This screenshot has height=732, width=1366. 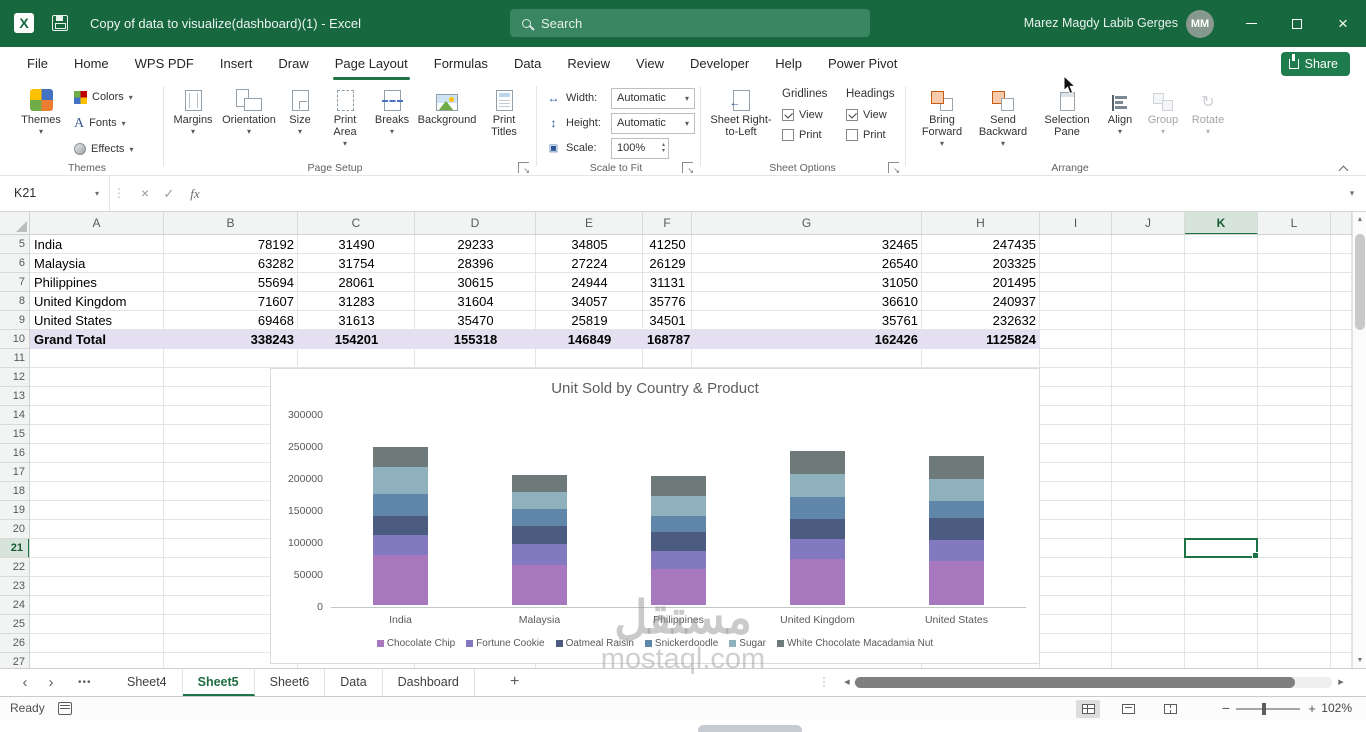 I want to click on themes-button: Themes ▾, so click(x=41, y=110).